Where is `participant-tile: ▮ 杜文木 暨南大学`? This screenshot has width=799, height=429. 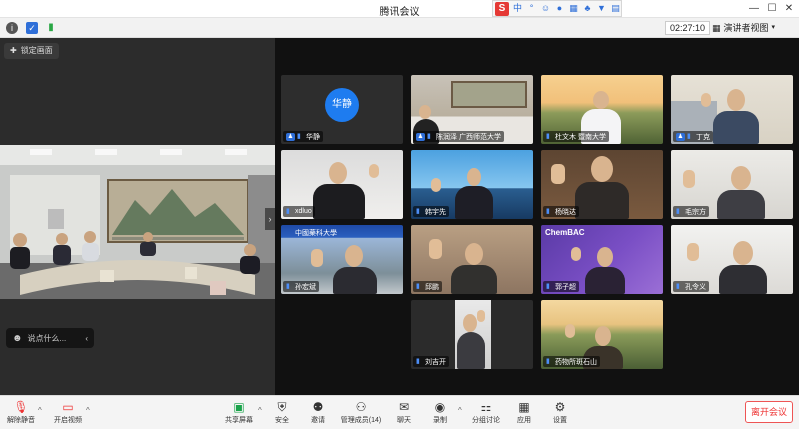
participant-tile: ▮ 杜文木 暨南大学 is located at coordinates (602, 109).